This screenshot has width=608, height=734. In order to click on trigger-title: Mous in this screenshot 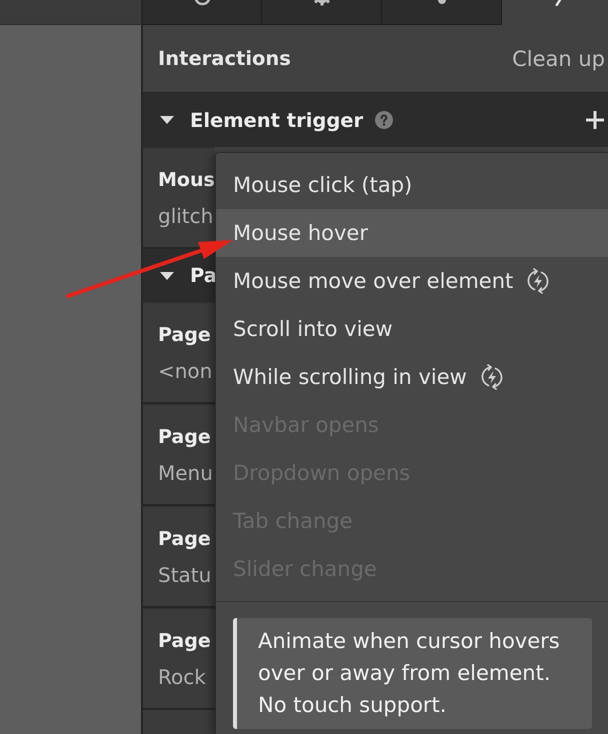, I will do `click(186, 180)`.